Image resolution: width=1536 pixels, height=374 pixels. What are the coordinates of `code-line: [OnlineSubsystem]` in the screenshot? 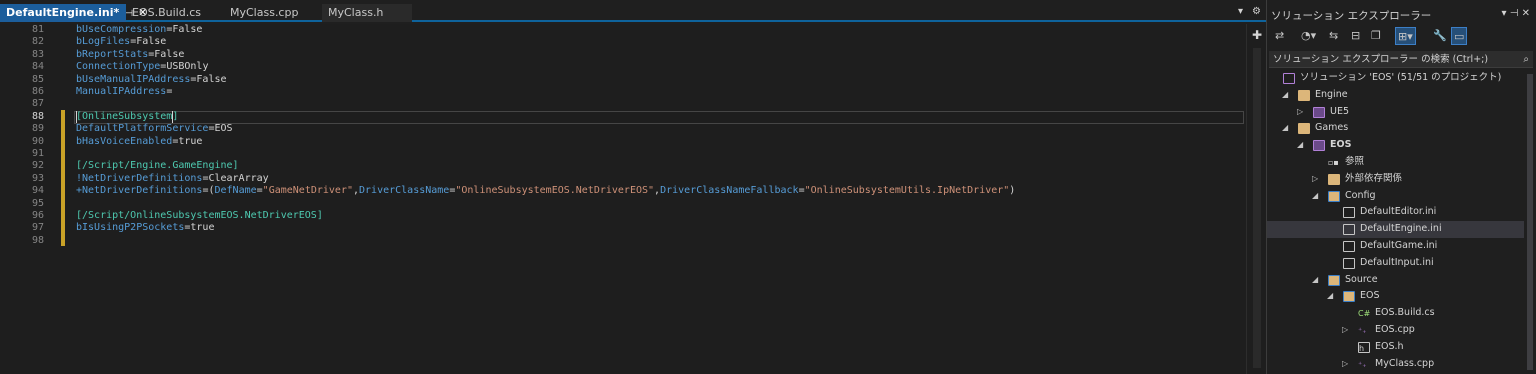 It's located at (127, 117).